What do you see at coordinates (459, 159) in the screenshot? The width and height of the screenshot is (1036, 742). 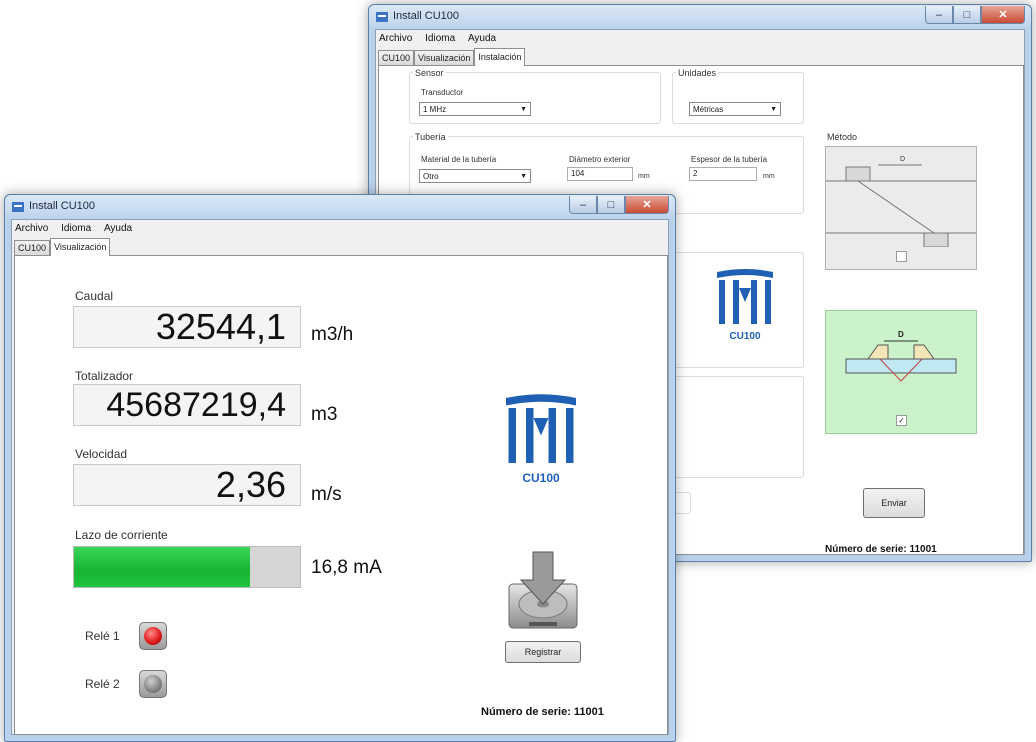 I see `material-label: Material de la tubería` at bounding box center [459, 159].